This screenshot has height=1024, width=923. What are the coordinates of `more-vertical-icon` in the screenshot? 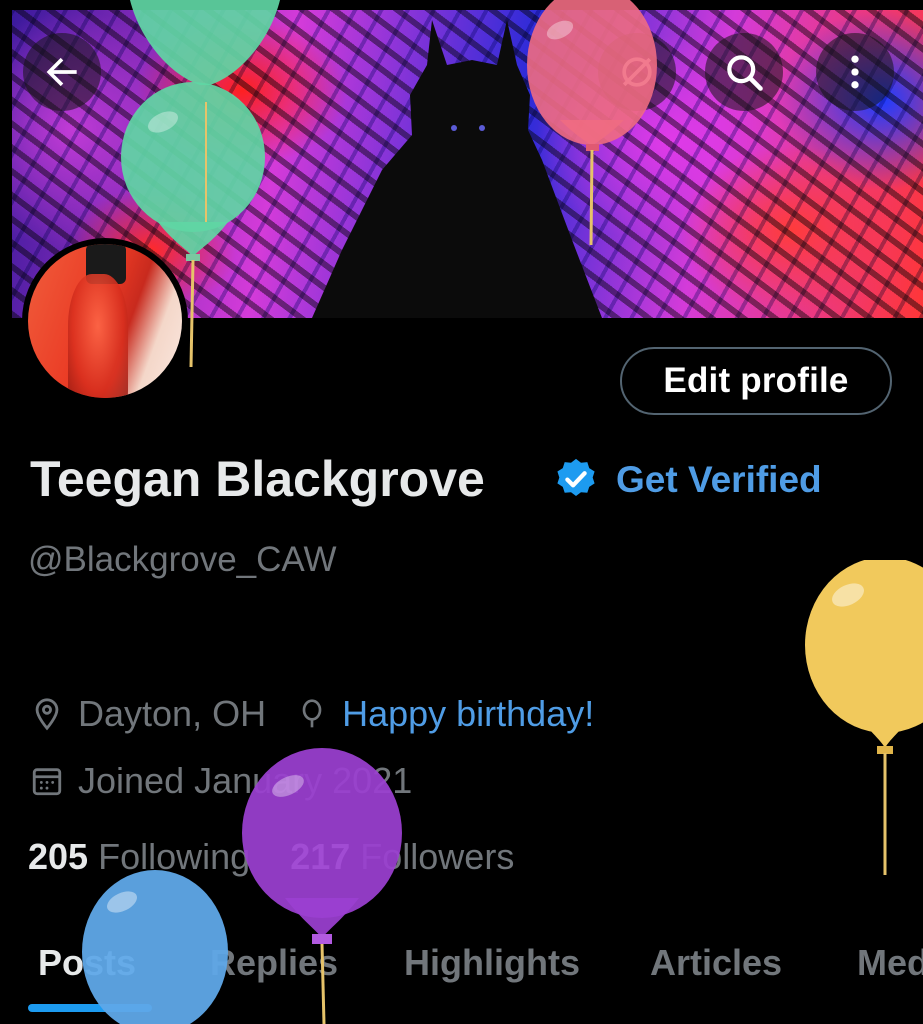 It's located at (855, 72).